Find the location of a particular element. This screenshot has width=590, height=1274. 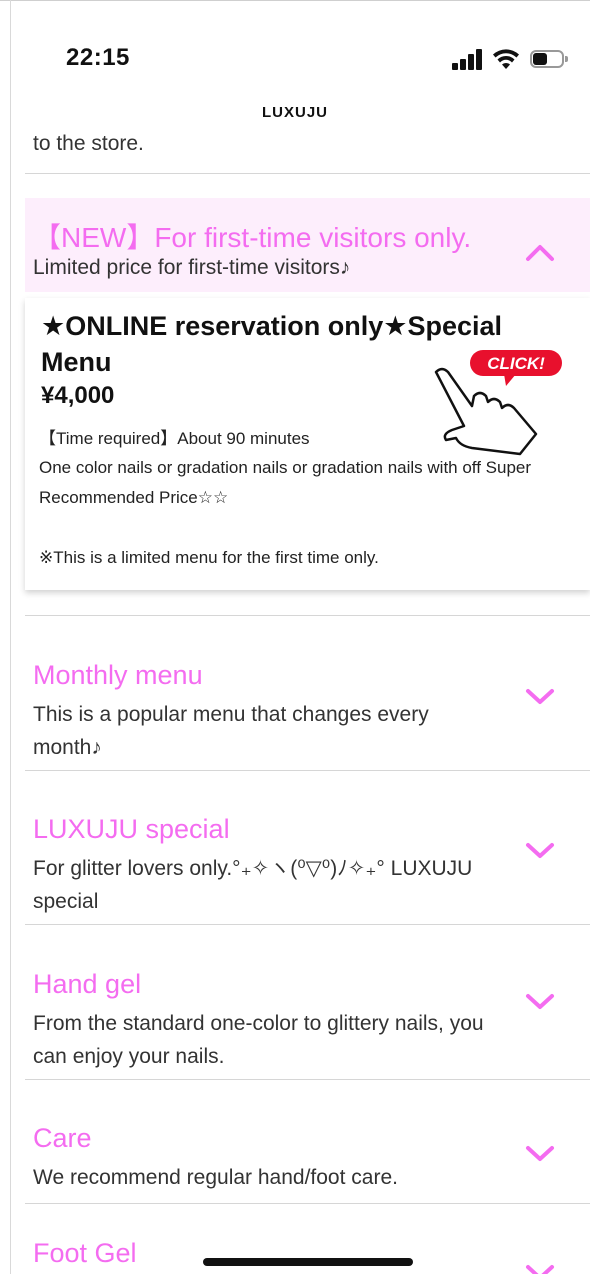

accordion-title: 【NEW】For first-time visitors only. is located at coordinates (252, 237).